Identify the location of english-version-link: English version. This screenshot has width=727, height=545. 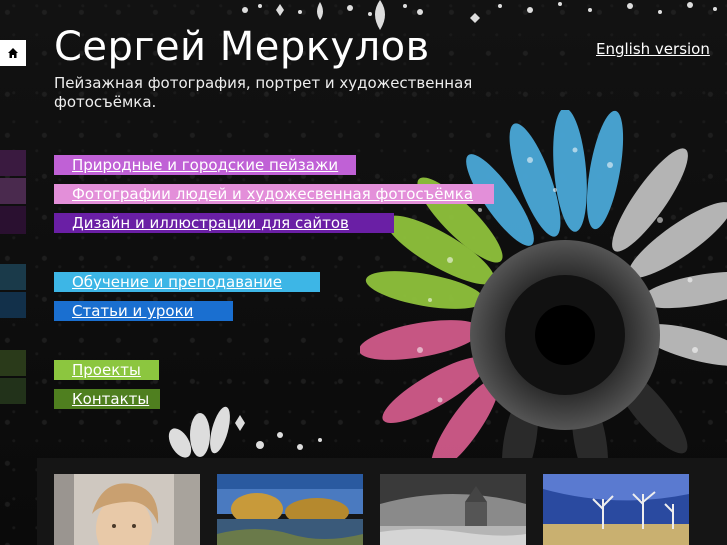
(653, 49).